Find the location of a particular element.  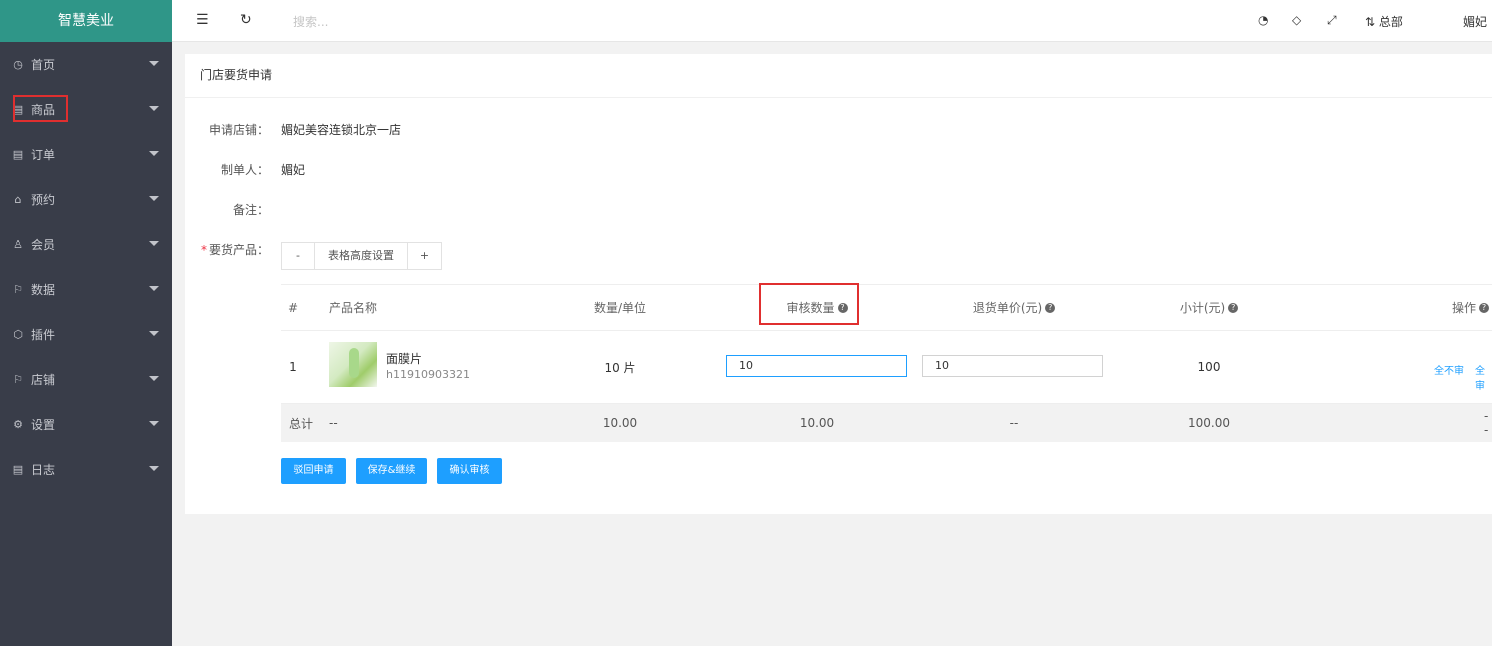

footer-audit-qty: 10.00 is located at coordinates (817, 423).